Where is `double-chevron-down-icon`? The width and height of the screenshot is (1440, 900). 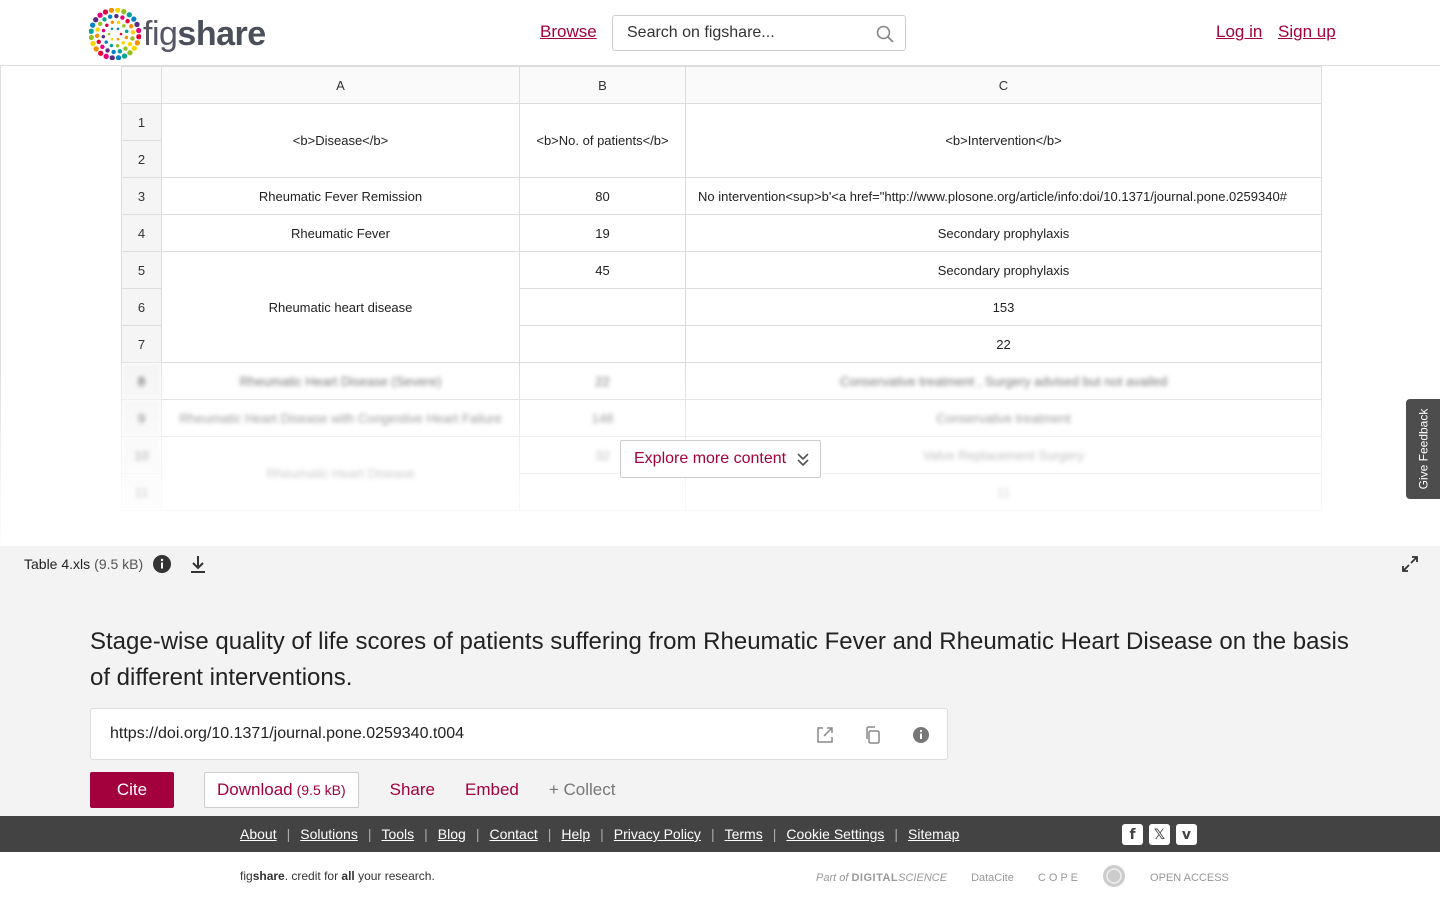
double-chevron-down-icon is located at coordinates (803, 460).